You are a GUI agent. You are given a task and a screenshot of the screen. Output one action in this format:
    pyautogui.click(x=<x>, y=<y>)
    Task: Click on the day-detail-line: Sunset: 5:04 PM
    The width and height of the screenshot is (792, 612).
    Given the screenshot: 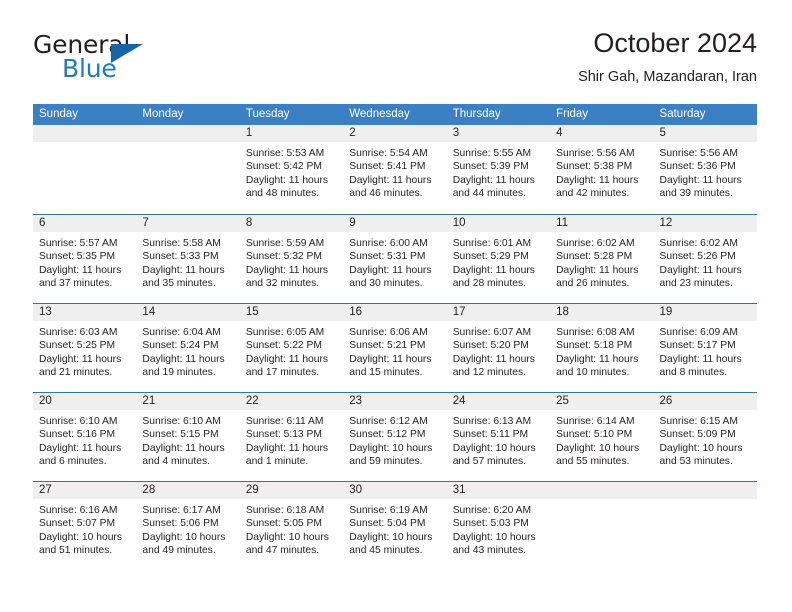 What is the action you would take?
    pyautogui.click(x=387, y=524)
    